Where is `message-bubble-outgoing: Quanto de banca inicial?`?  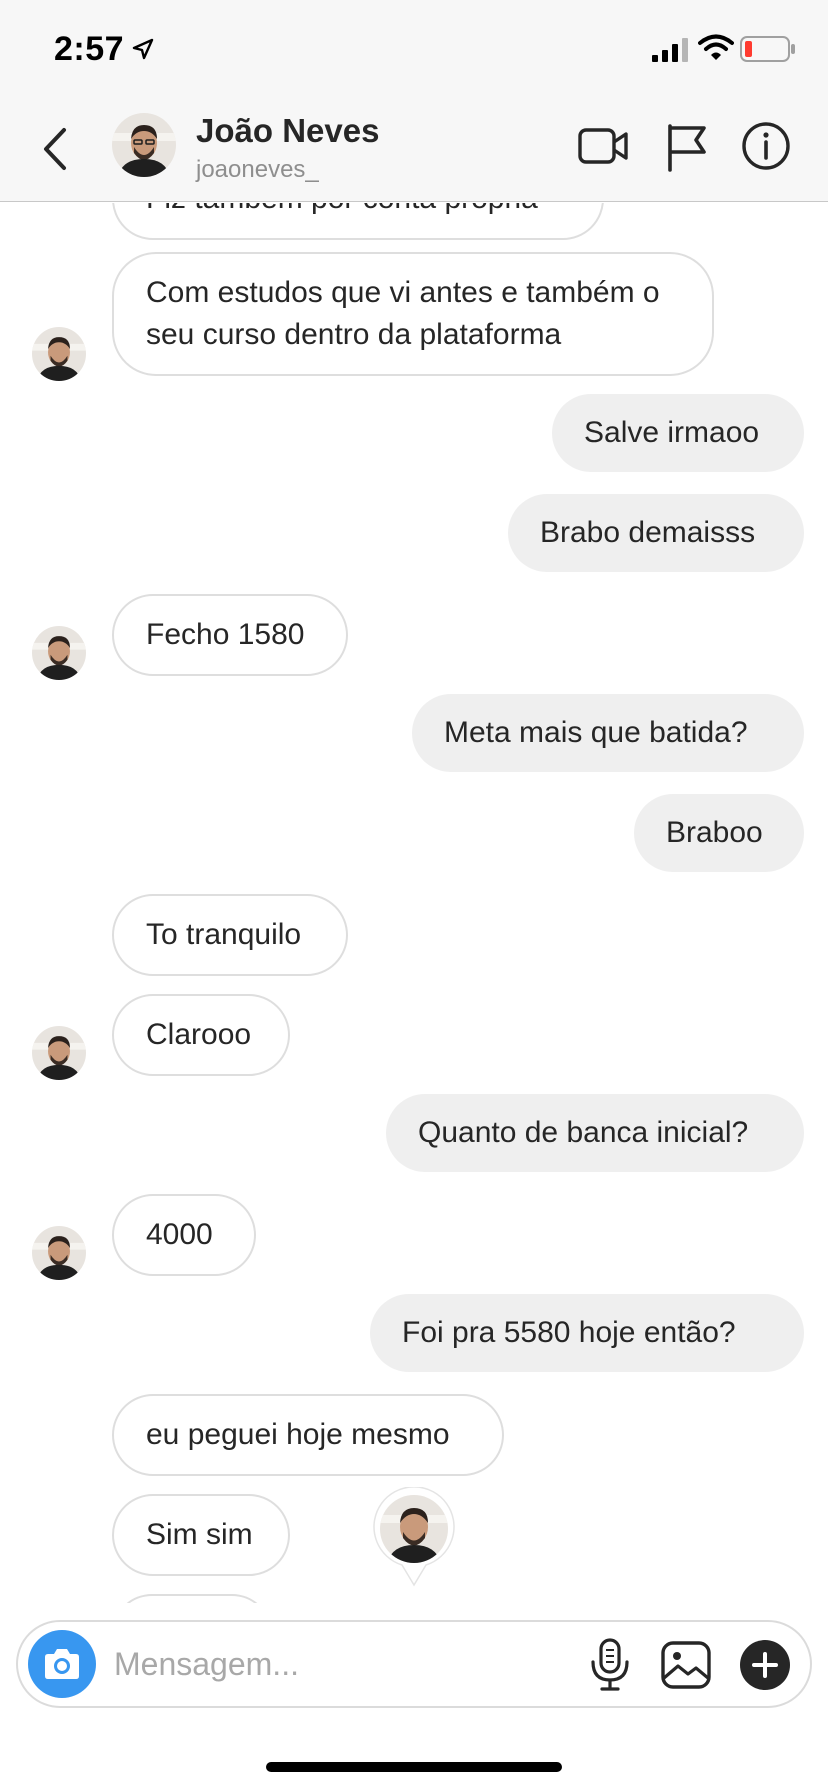
message-bubble-outgoing: Quanto de banca inicial? is located at coordinates (595, 1133).